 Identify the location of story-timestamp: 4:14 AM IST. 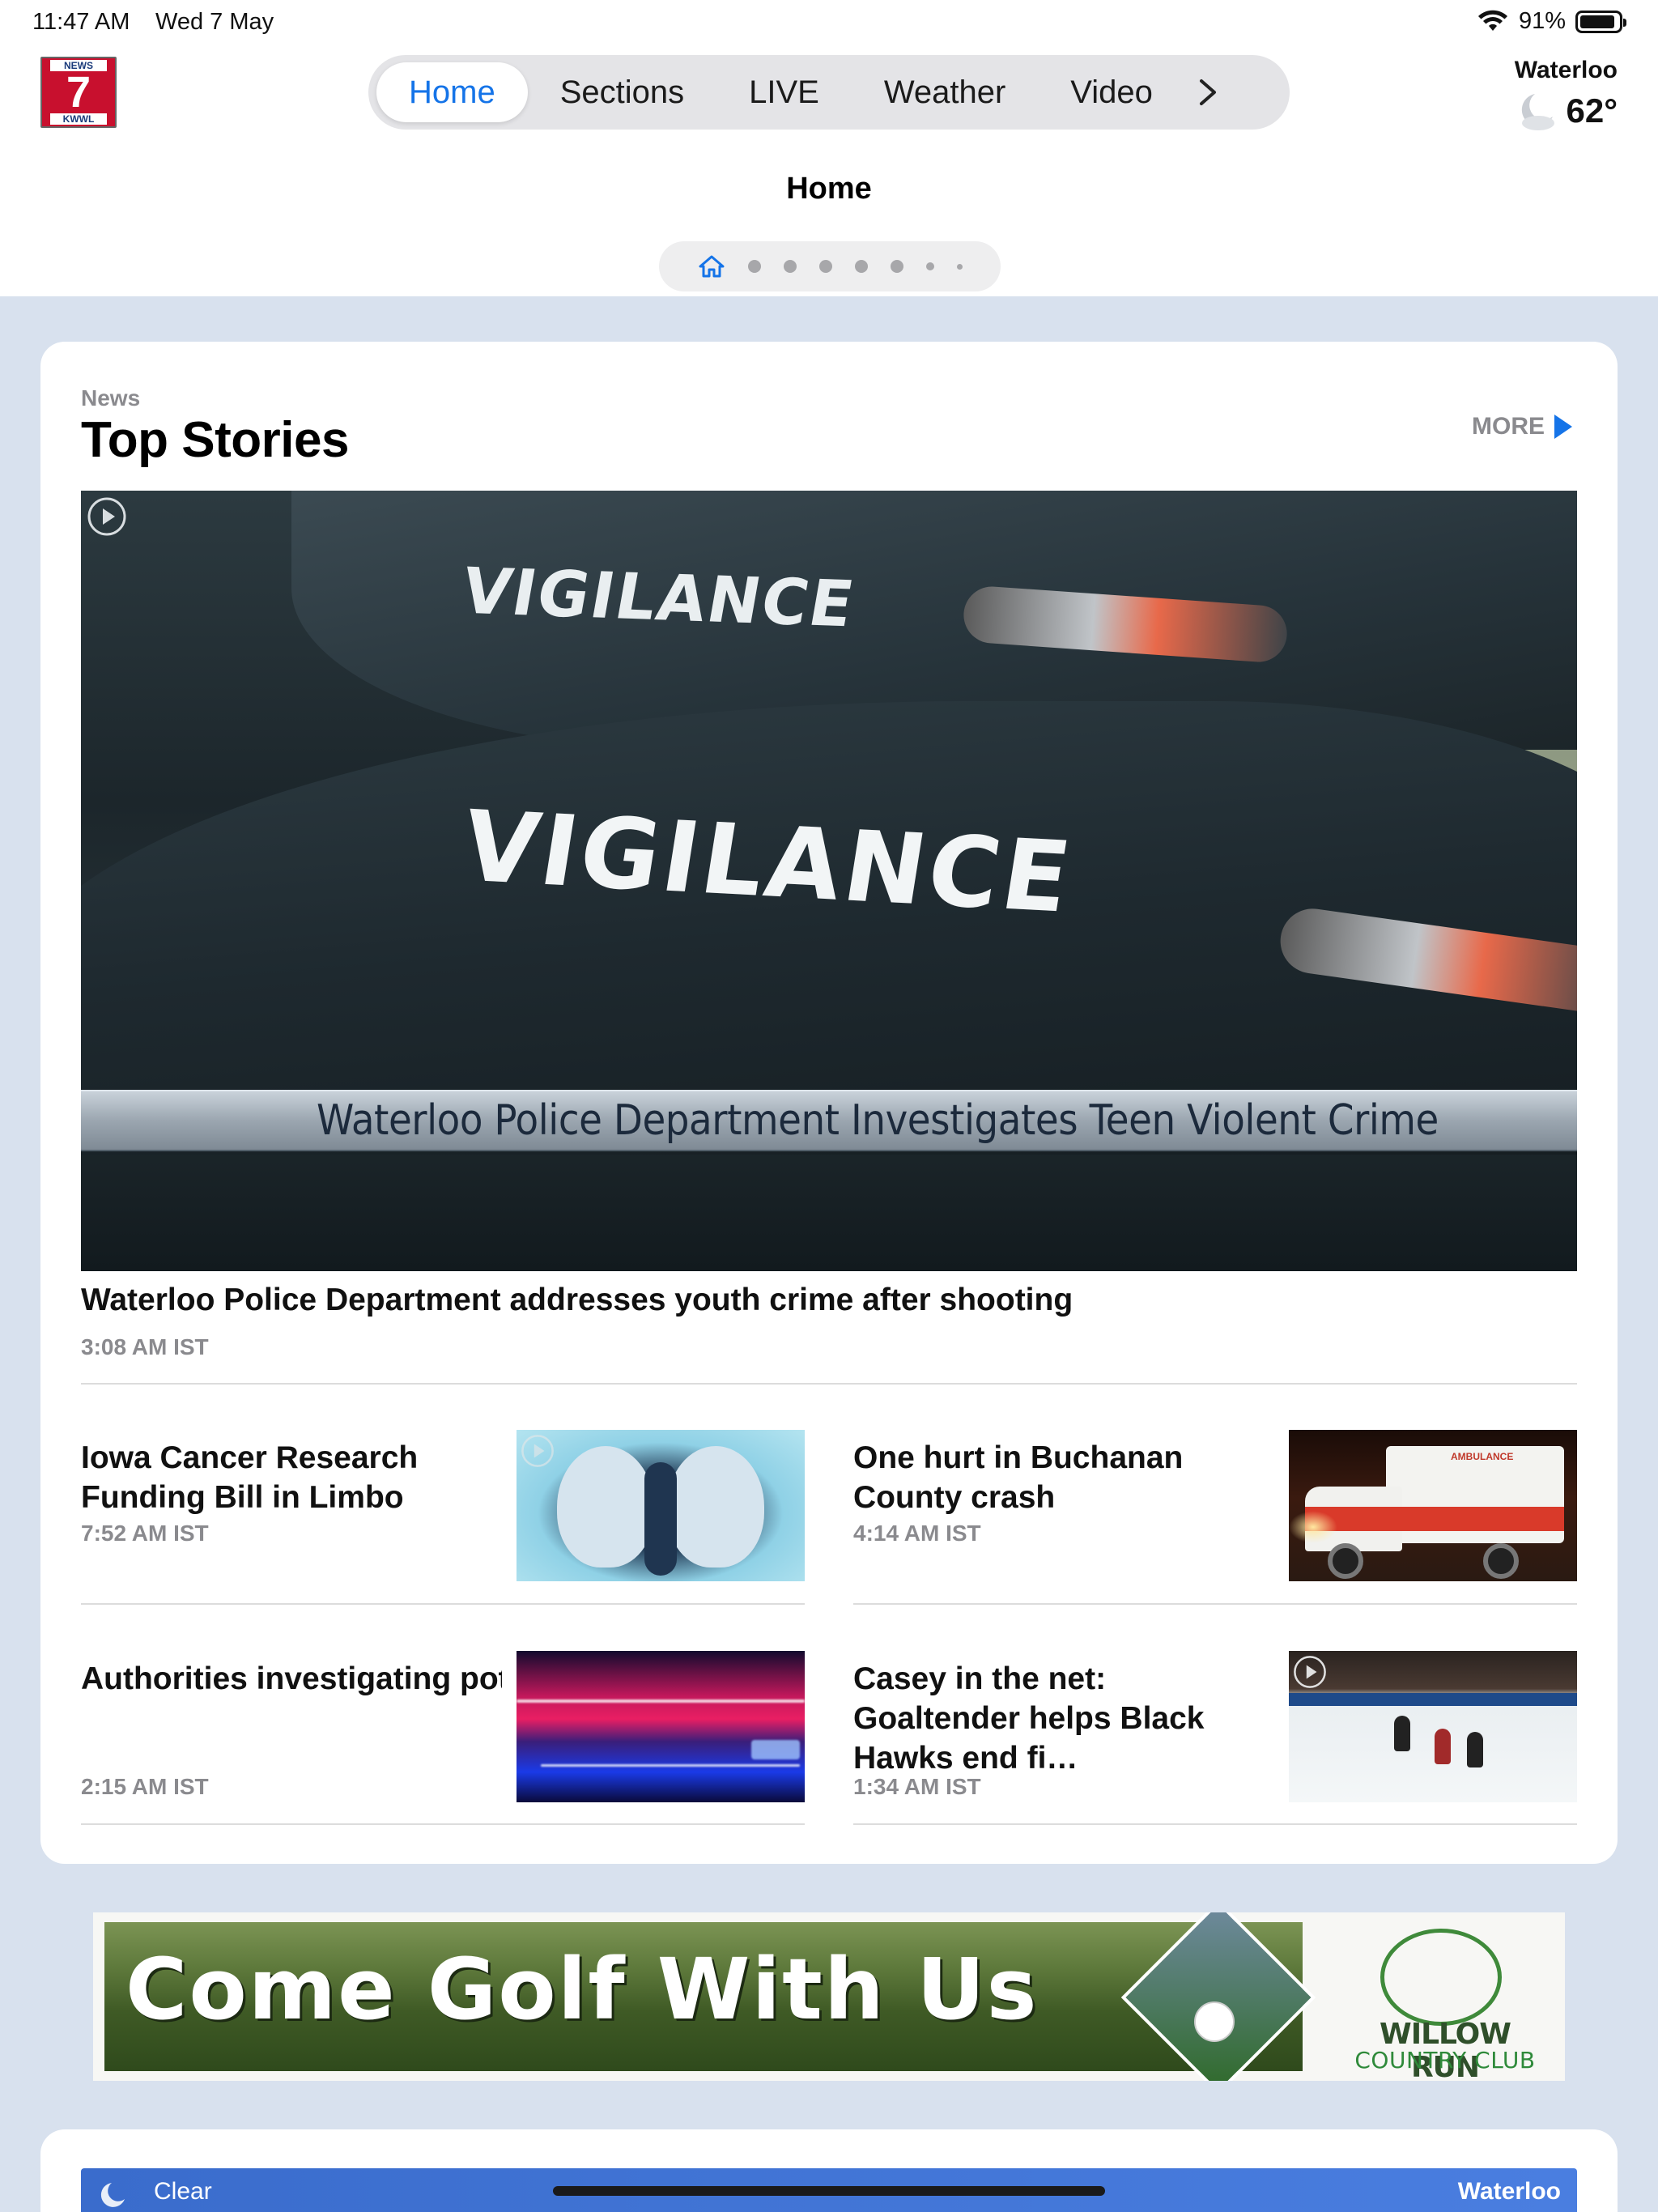
(917, 1533).